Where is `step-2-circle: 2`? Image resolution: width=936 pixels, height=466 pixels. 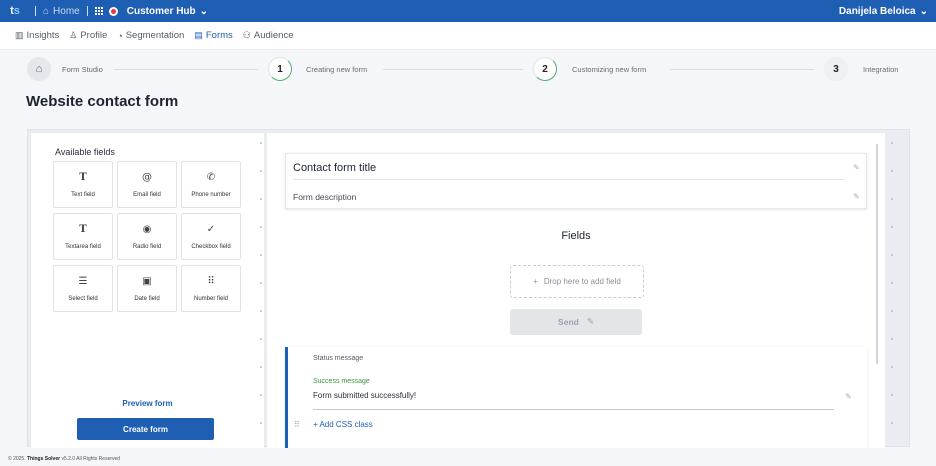
step-2-circle: 2 is located at coordinates (545, 69).